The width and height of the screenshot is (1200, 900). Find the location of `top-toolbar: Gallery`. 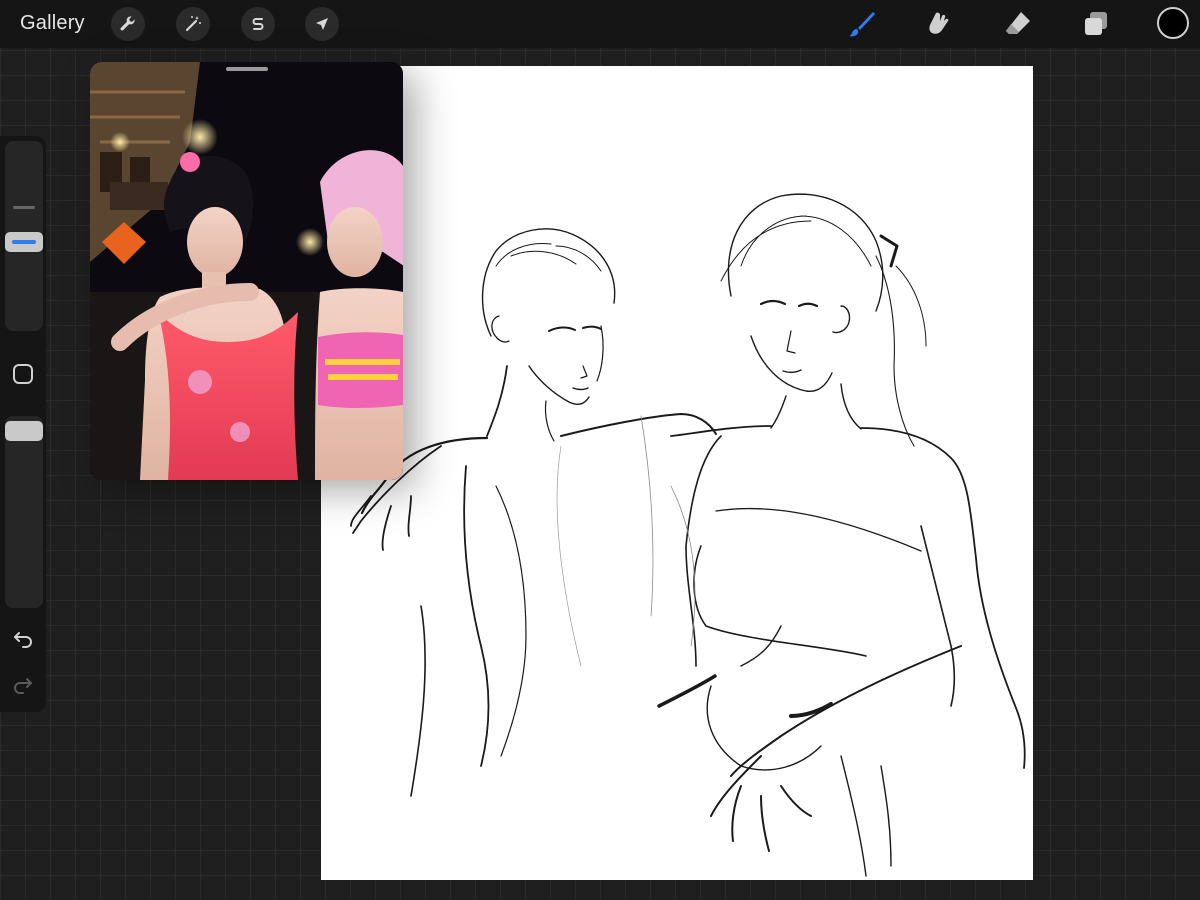

top-toolbar: Gallery is located at coordinates (600, 24).